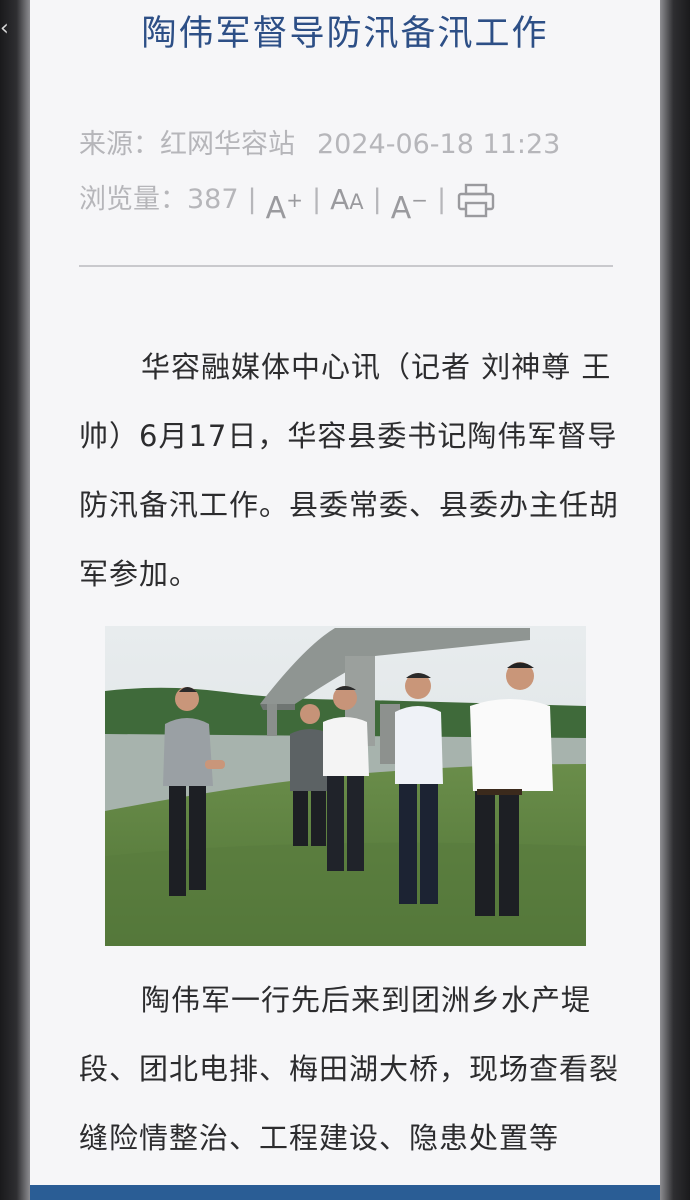 This screenshot has width=690, height=1200. I want to click on print-icon, so click(476, 201).